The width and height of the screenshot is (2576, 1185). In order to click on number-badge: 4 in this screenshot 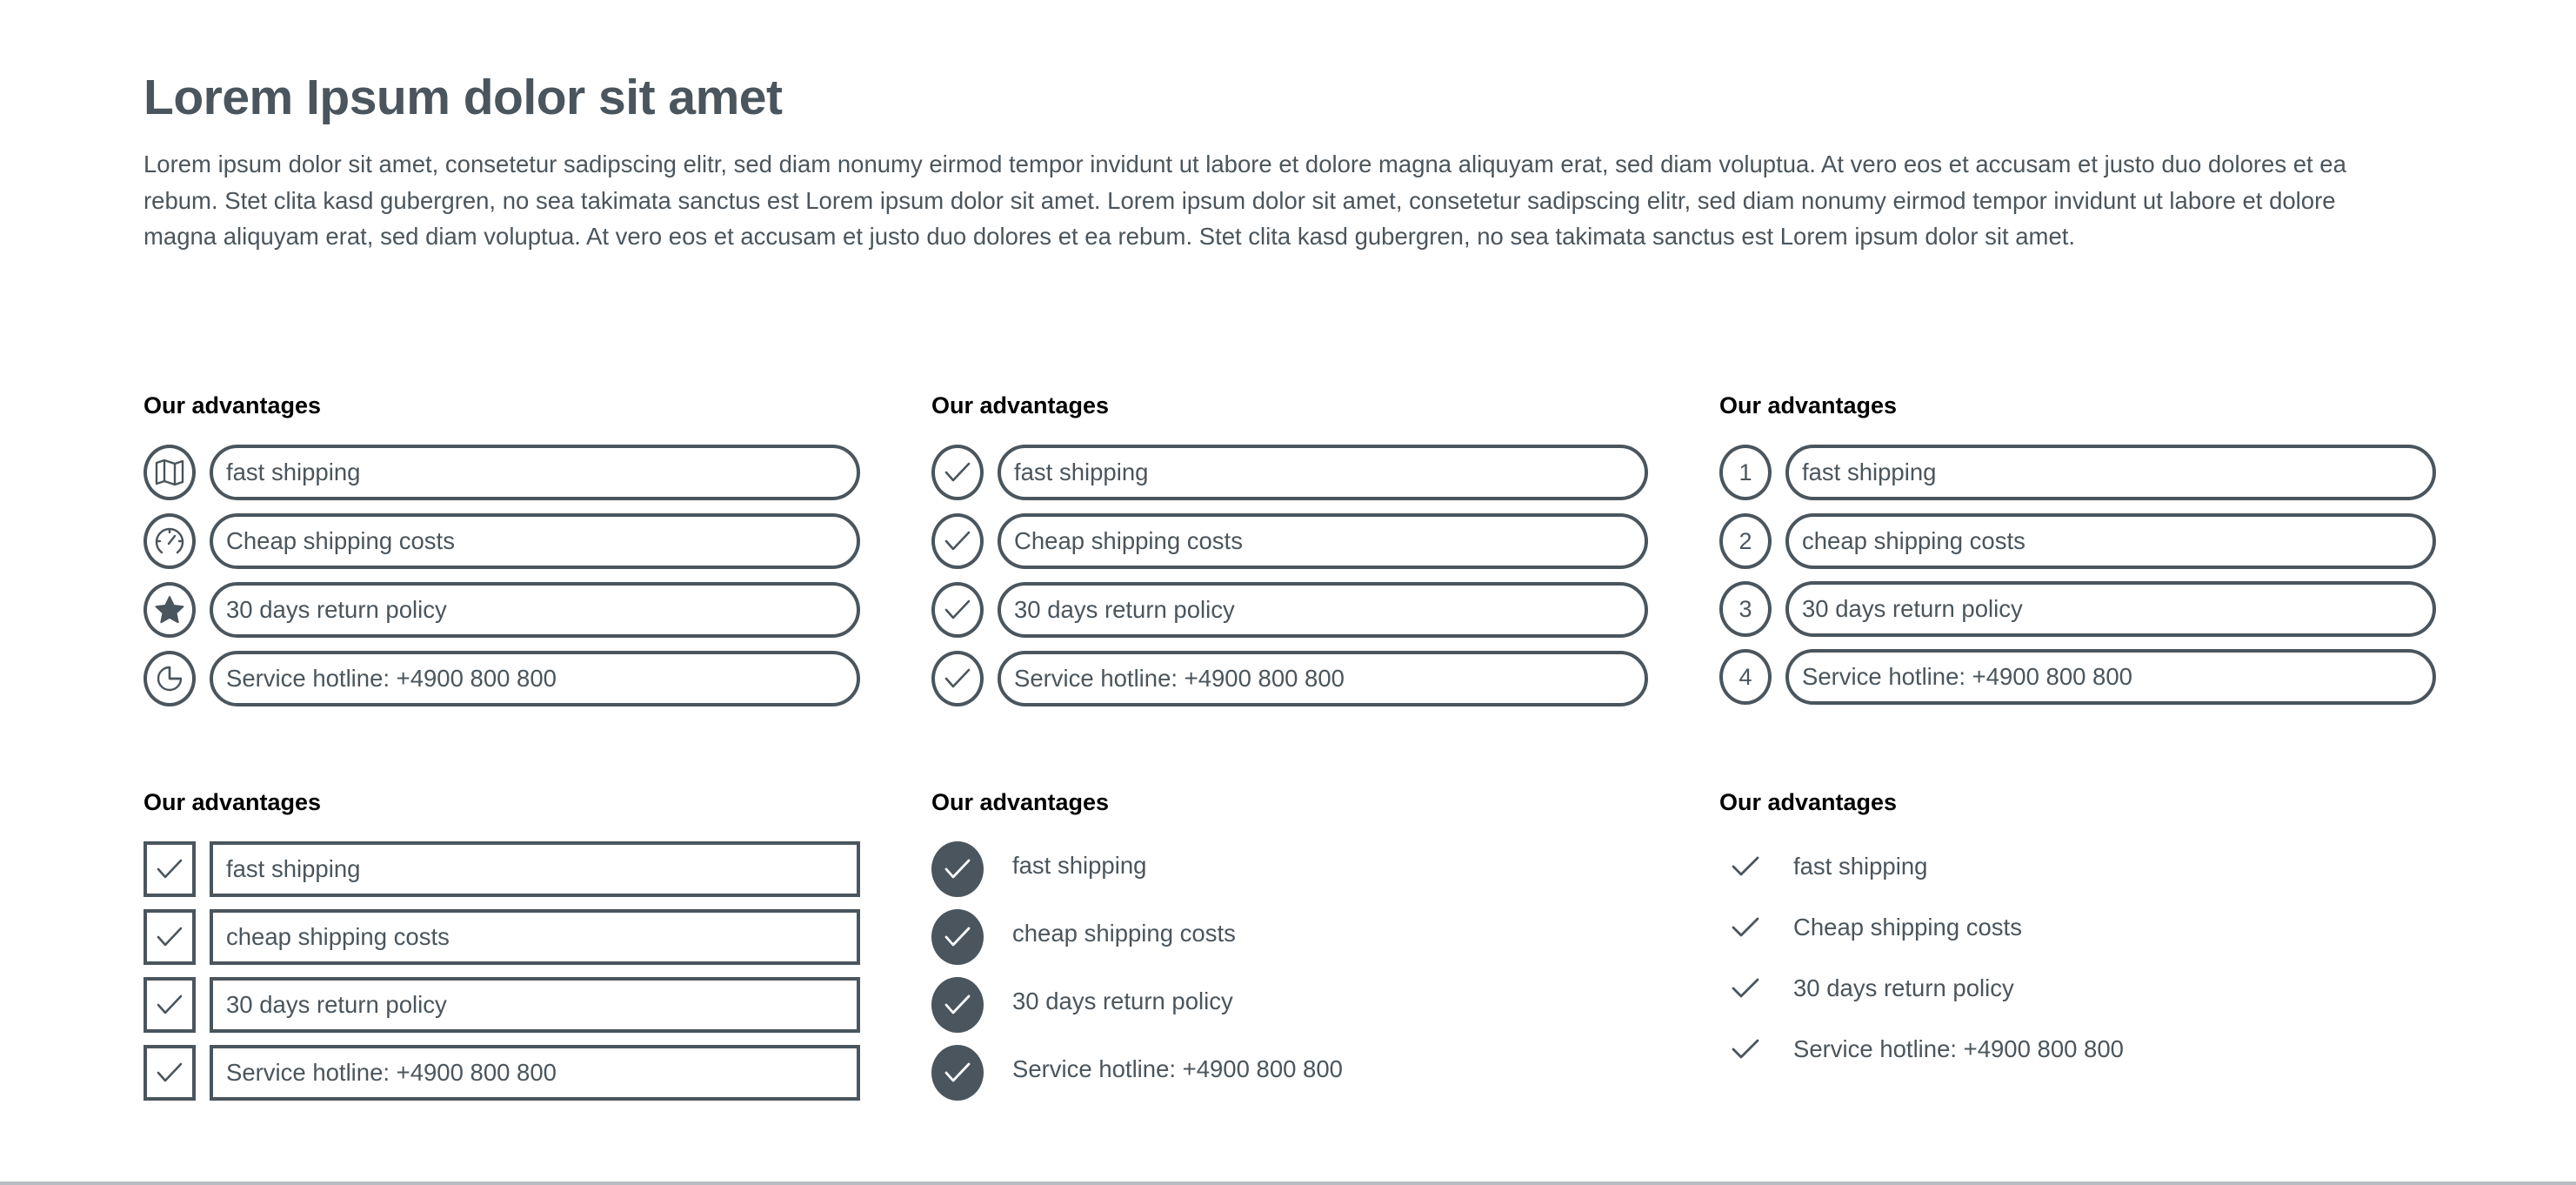, I will do `click(1745, 677)`.